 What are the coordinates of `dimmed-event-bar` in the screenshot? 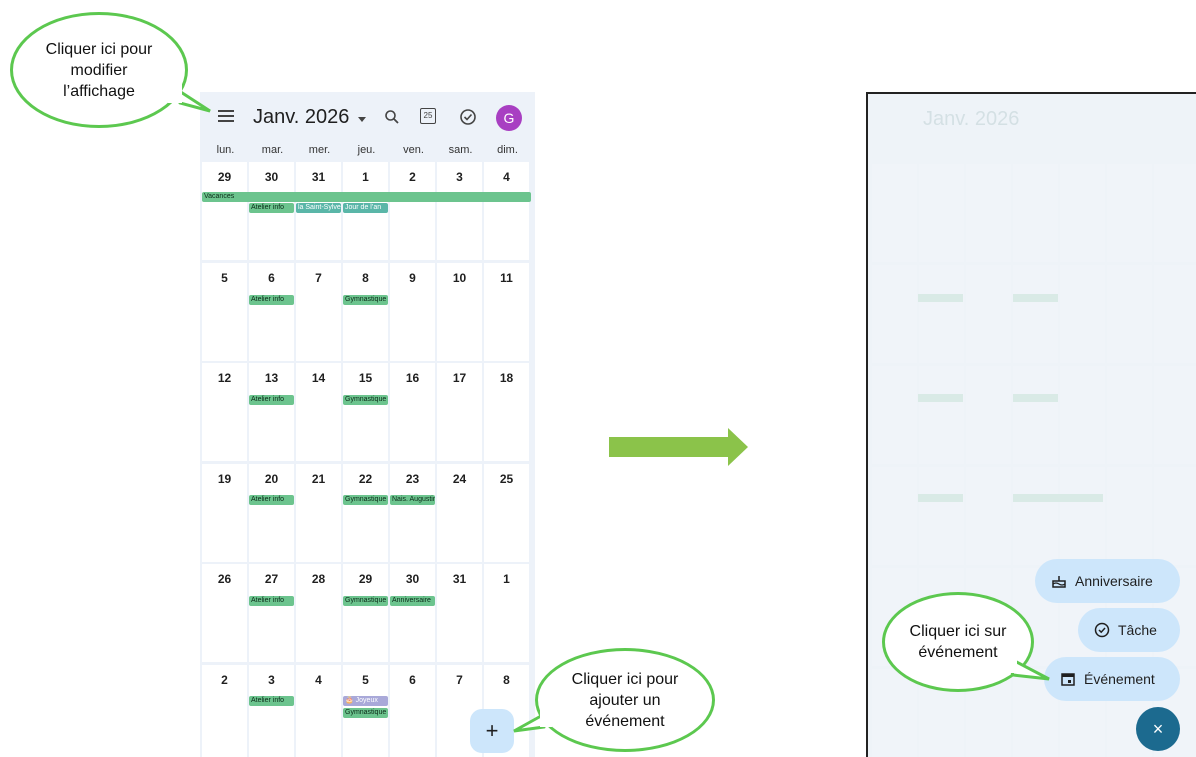 It's located at (1035, 398).